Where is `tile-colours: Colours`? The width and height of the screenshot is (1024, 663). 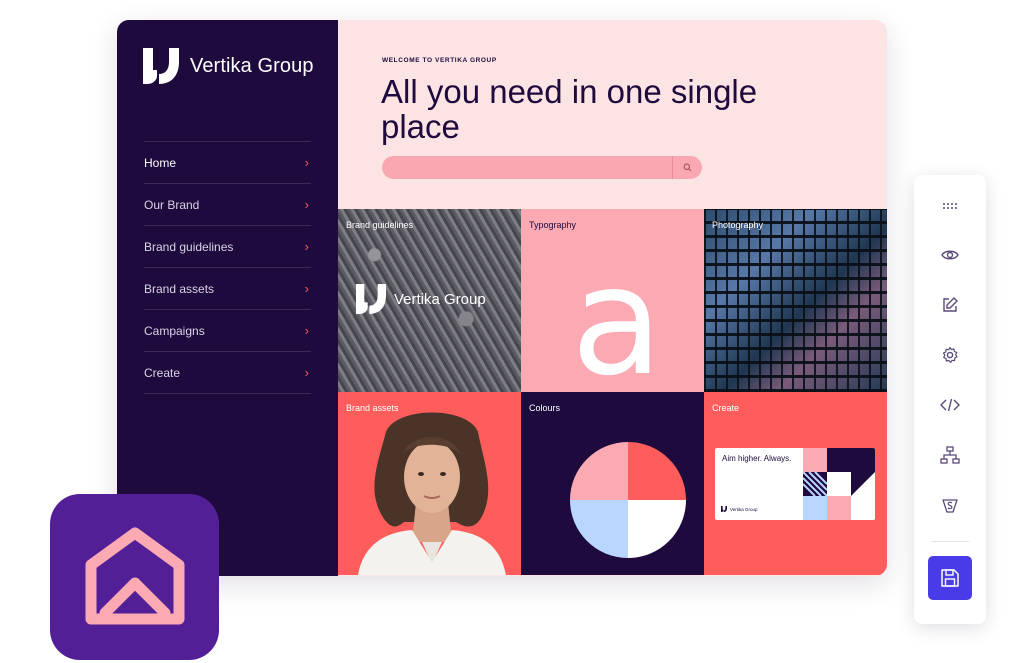 tile-colours: Colours is located at coordinates (612, 483).